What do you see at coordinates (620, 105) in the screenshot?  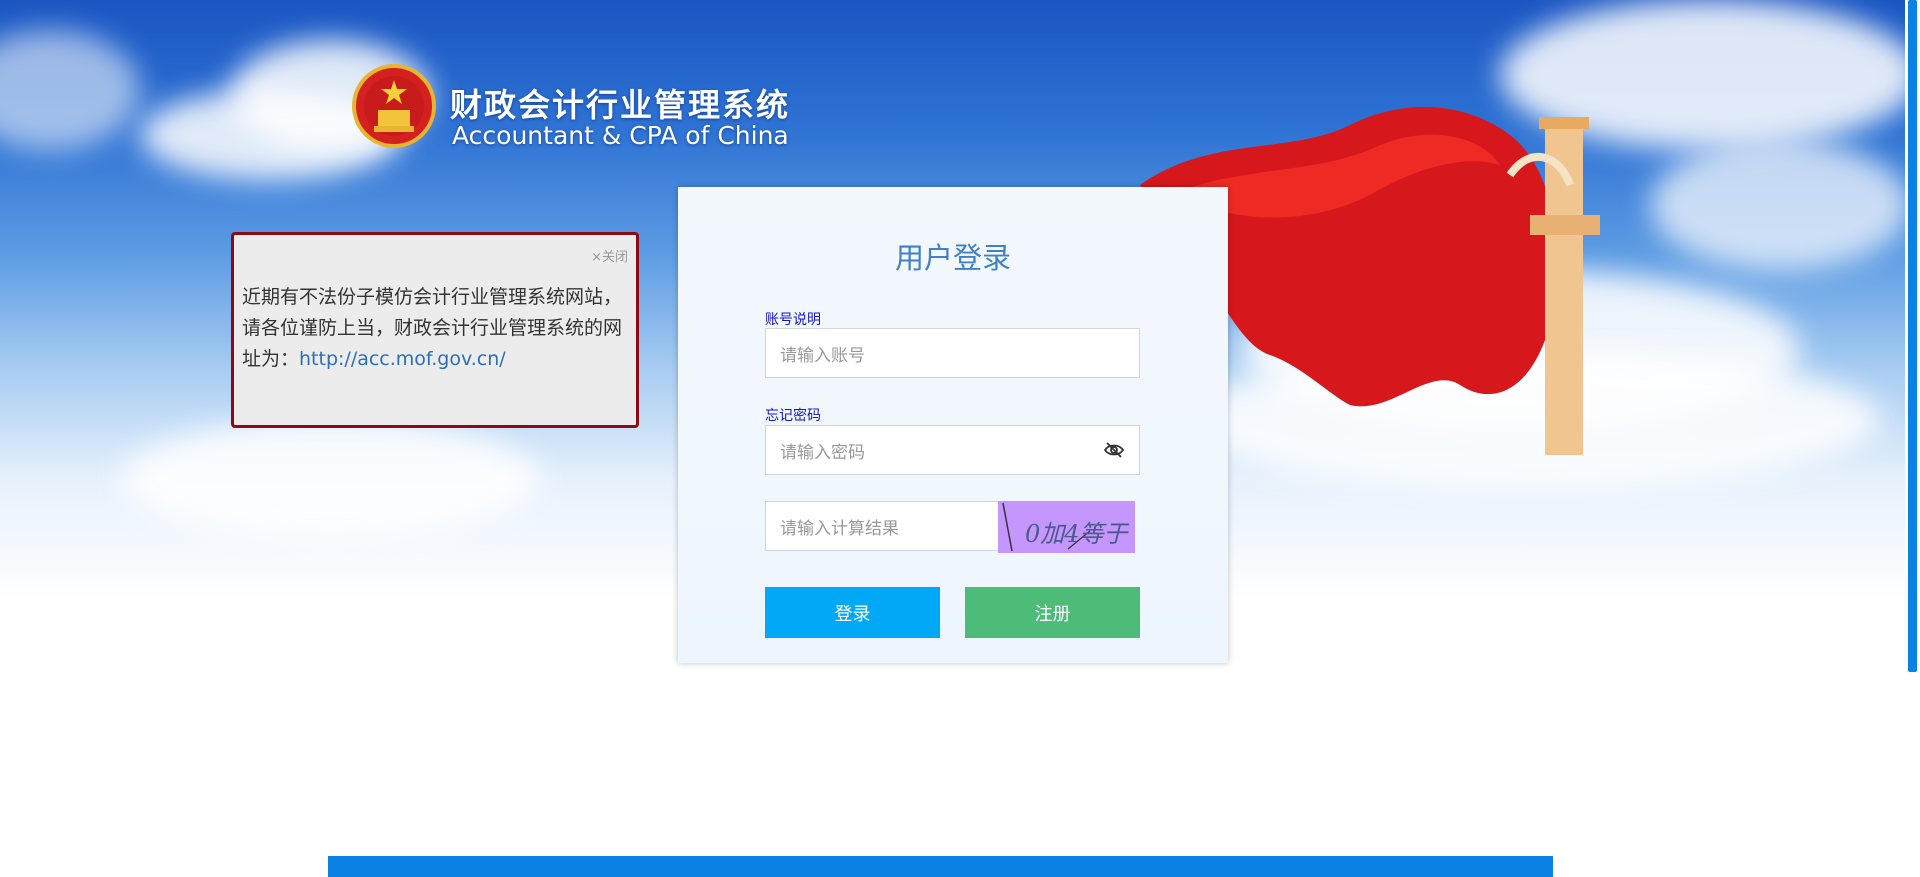 I see `site-title: 财政会计行业管理系统` at bounding box center [620, 105].